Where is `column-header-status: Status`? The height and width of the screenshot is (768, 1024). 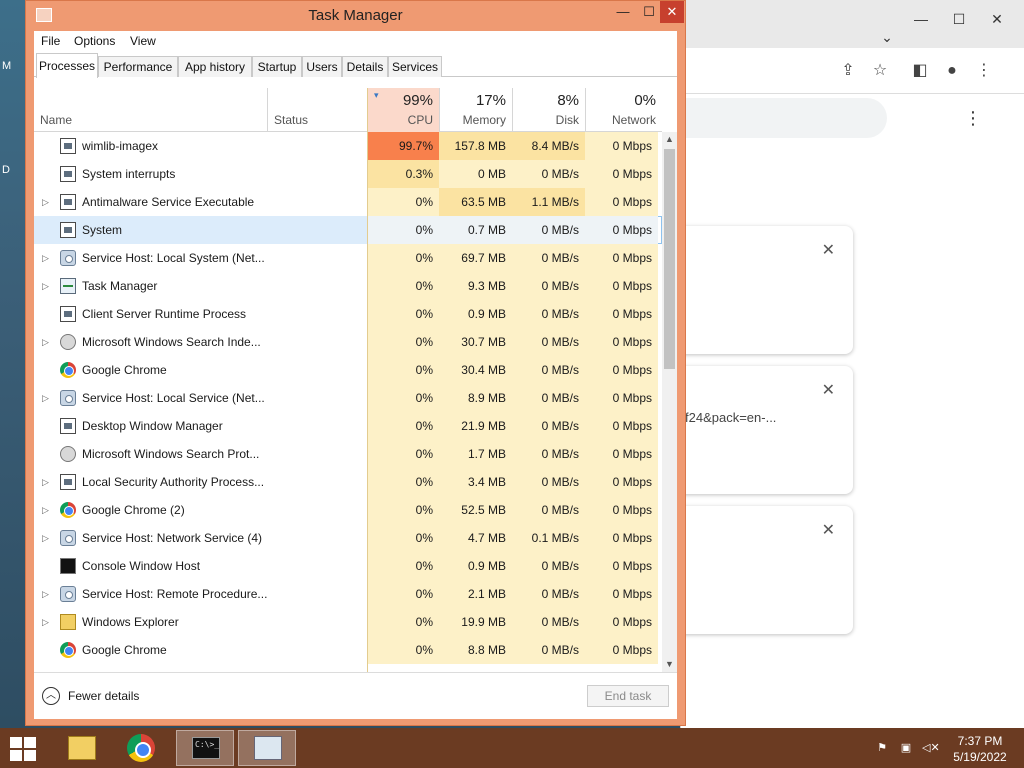
column-header-status: Status is located at coordinates (317, 110).